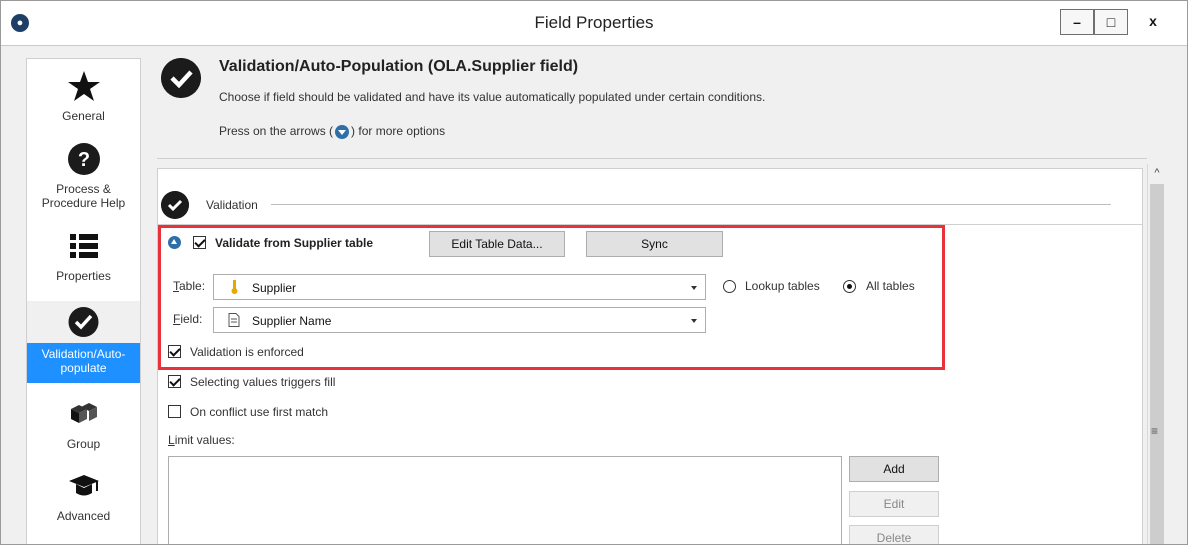  Describe the element at coordinates (398, 131) in the screenshot. I see `hint-text: ) for more options` at that location.